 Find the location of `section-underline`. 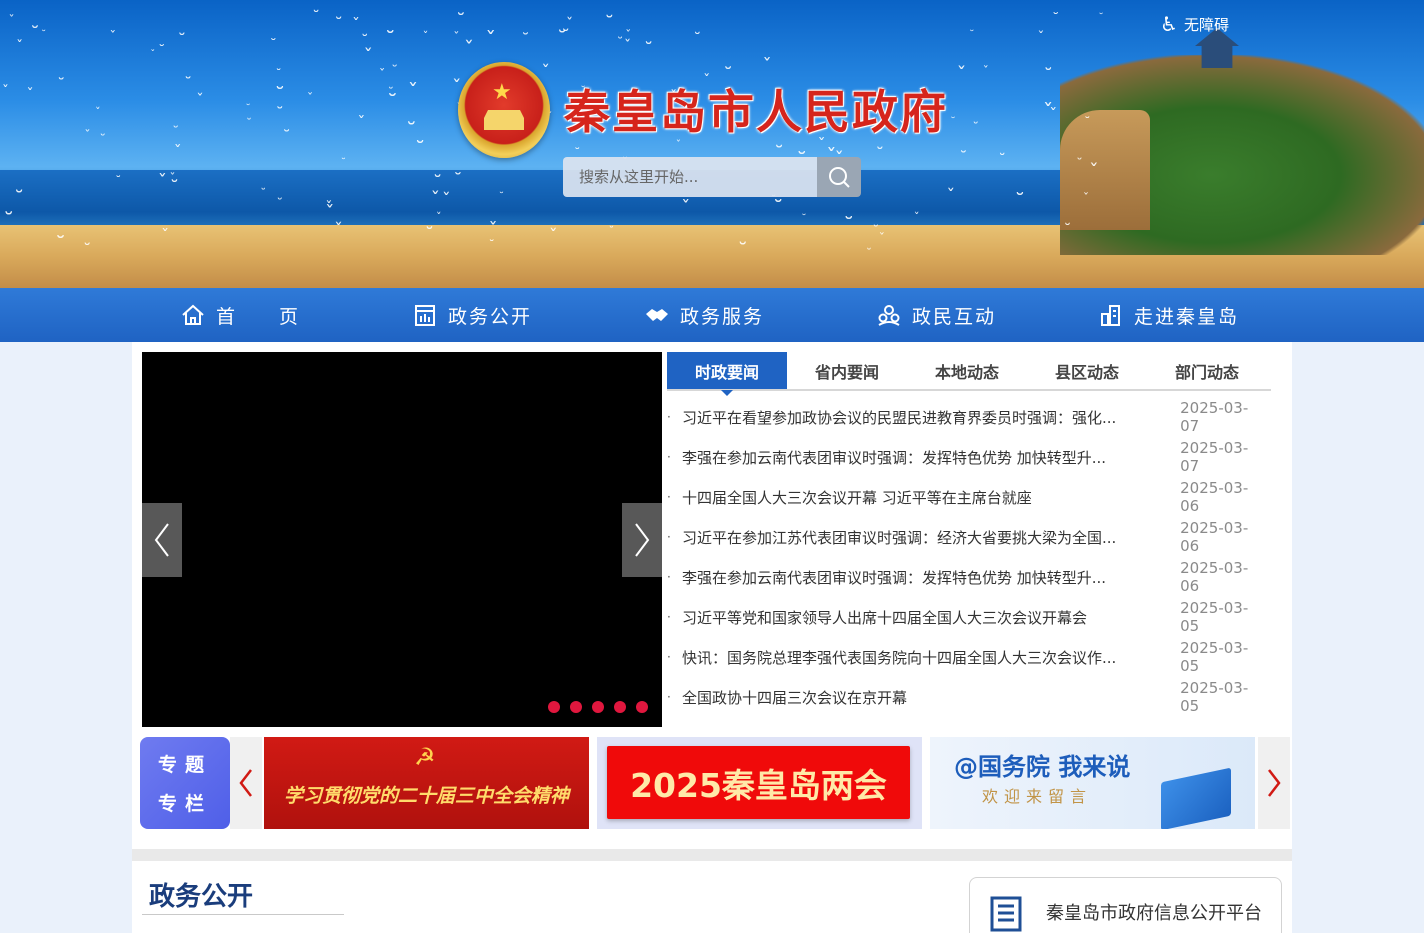

section-underline is located at coordinates (243, 914).